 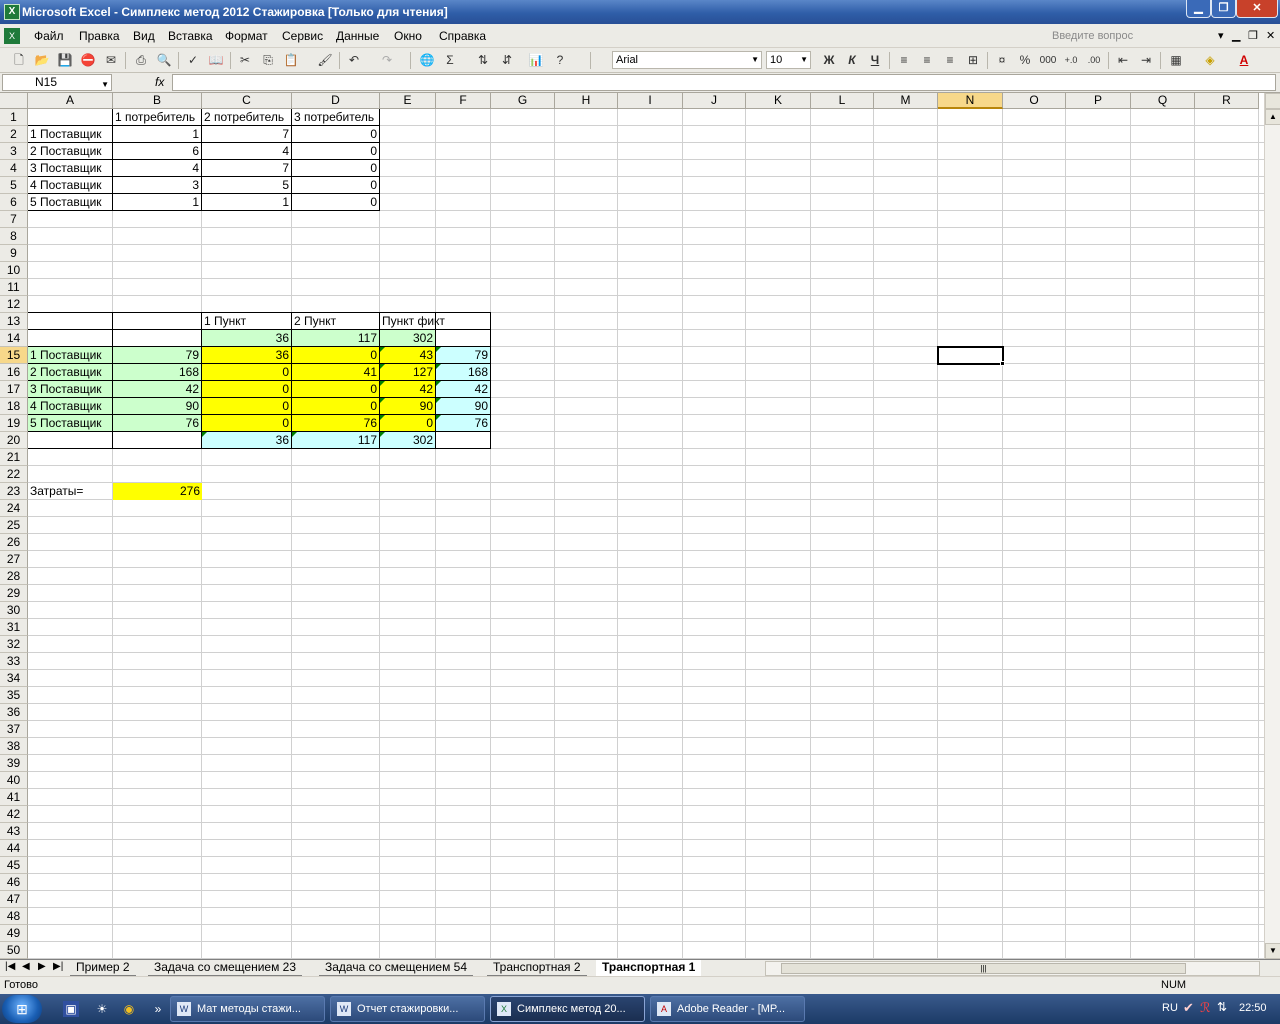 I want to click on print-preview-icon: 🔍, so click(x=164, y=60).